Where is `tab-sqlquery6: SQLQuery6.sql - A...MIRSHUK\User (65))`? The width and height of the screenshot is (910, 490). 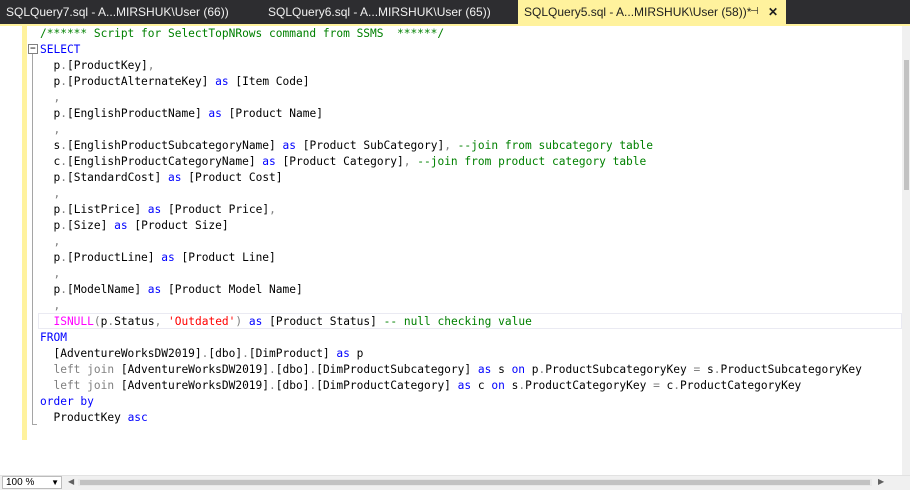 tab-sqlquery6: SQLQuery6.sql - A...MIRSHUK\User (65)) is located at coordinates (390, 12).